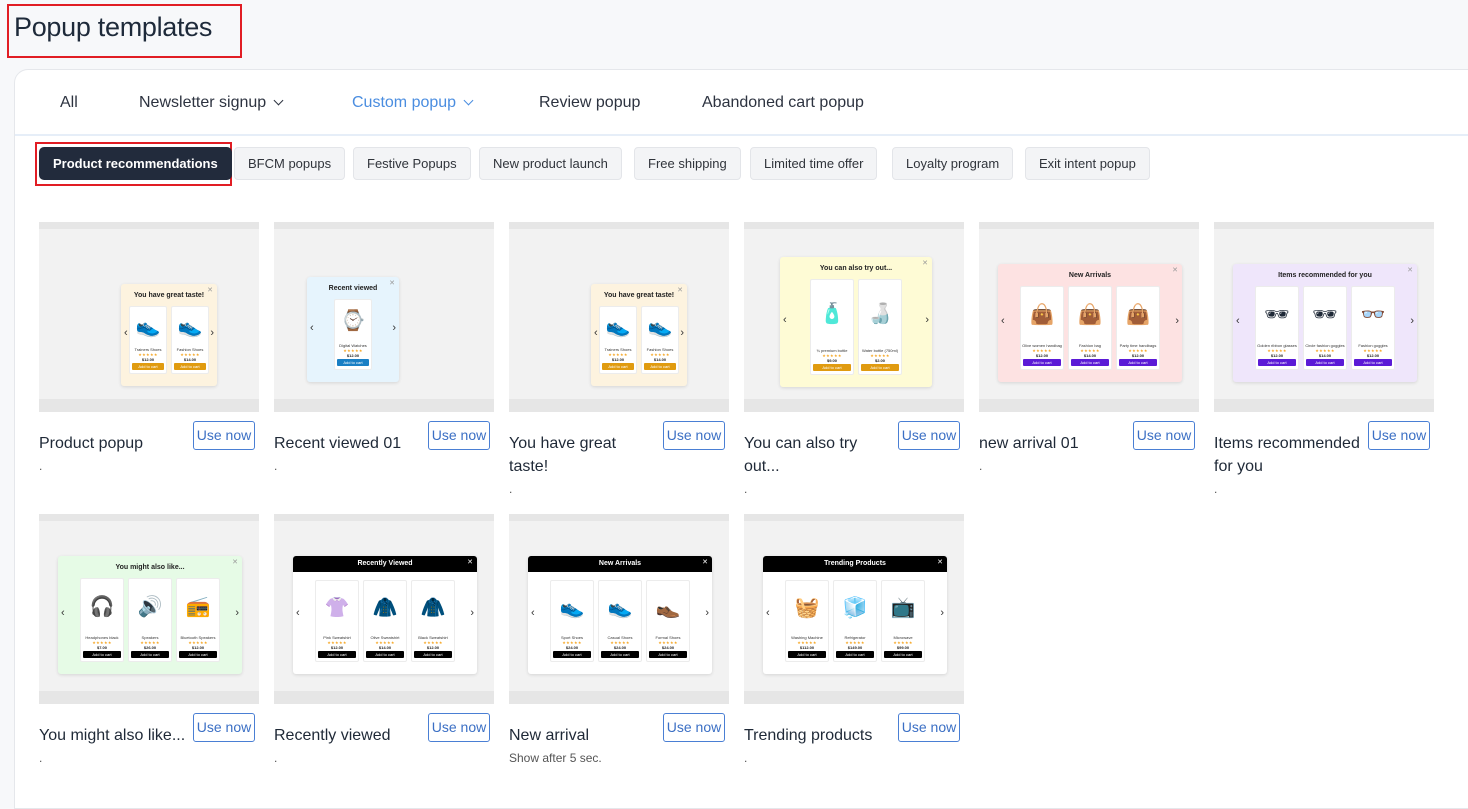 Image resolution: width=1468 pixels, height=809 pixels. What do you see at coordinates (150, 647) in the screenshot?
I see `product-price: $26.00` at bounding box center [150, 647].